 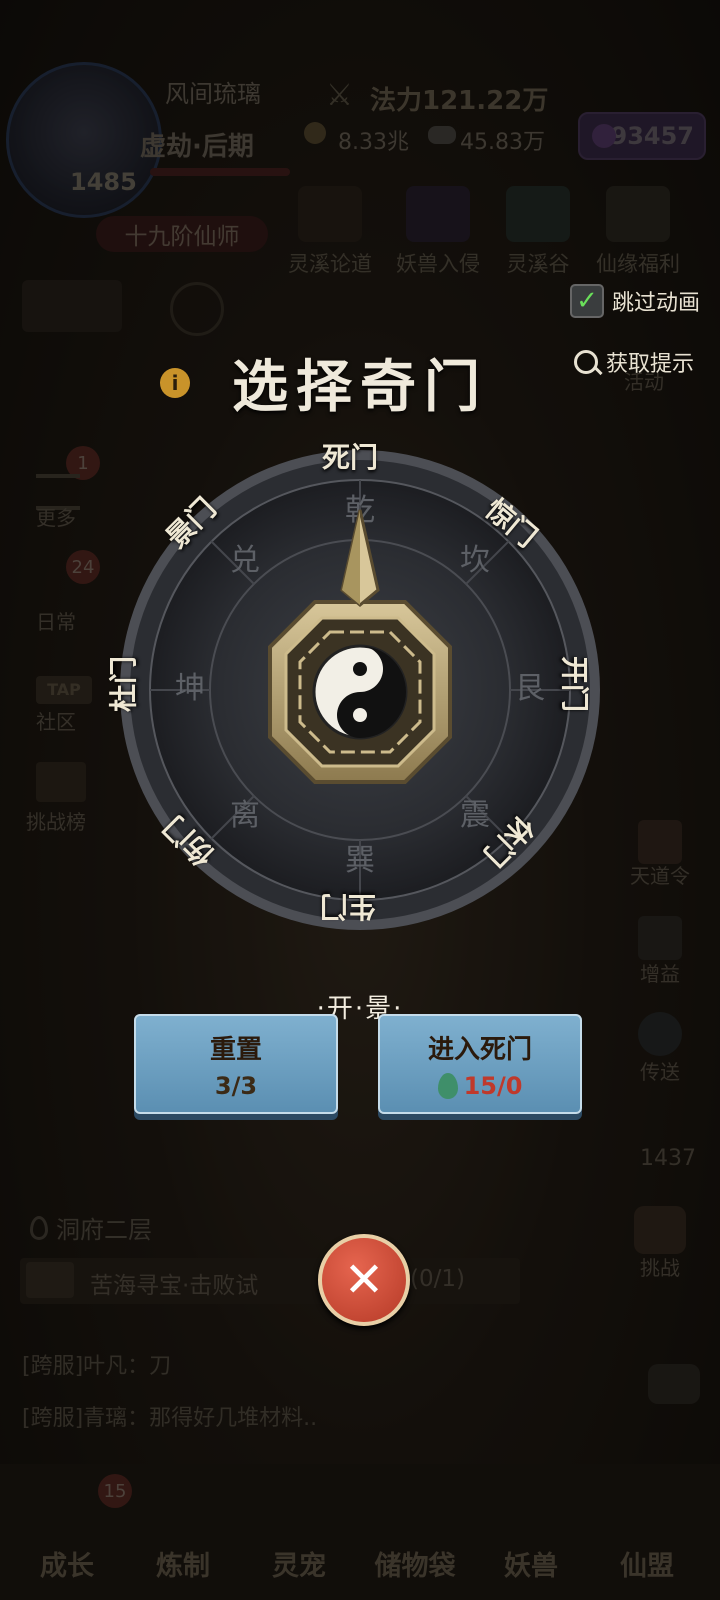 What do you see at coordinates (360, 692) in the screenshot?
I see `yin-yang-icon` at bounding box center [360, 692].